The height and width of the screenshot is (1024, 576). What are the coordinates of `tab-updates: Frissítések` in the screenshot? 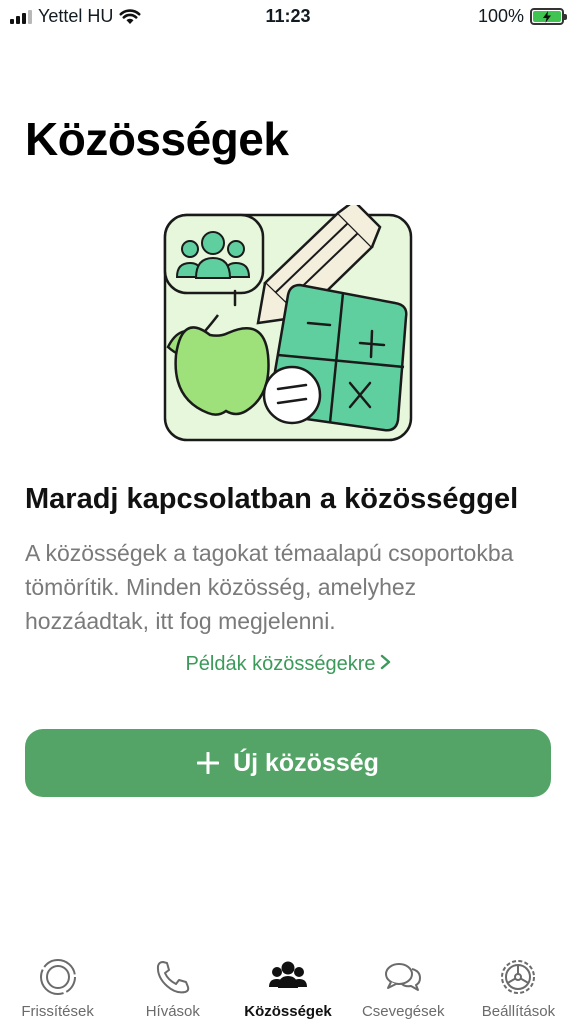 It's located at (57, 984).